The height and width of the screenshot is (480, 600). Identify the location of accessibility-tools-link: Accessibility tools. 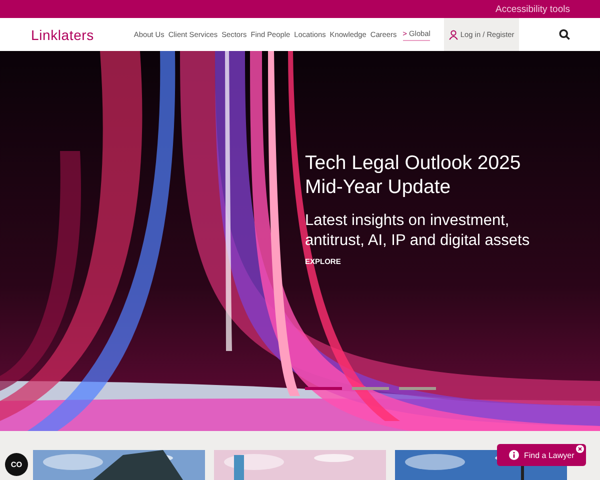
(533, 9).